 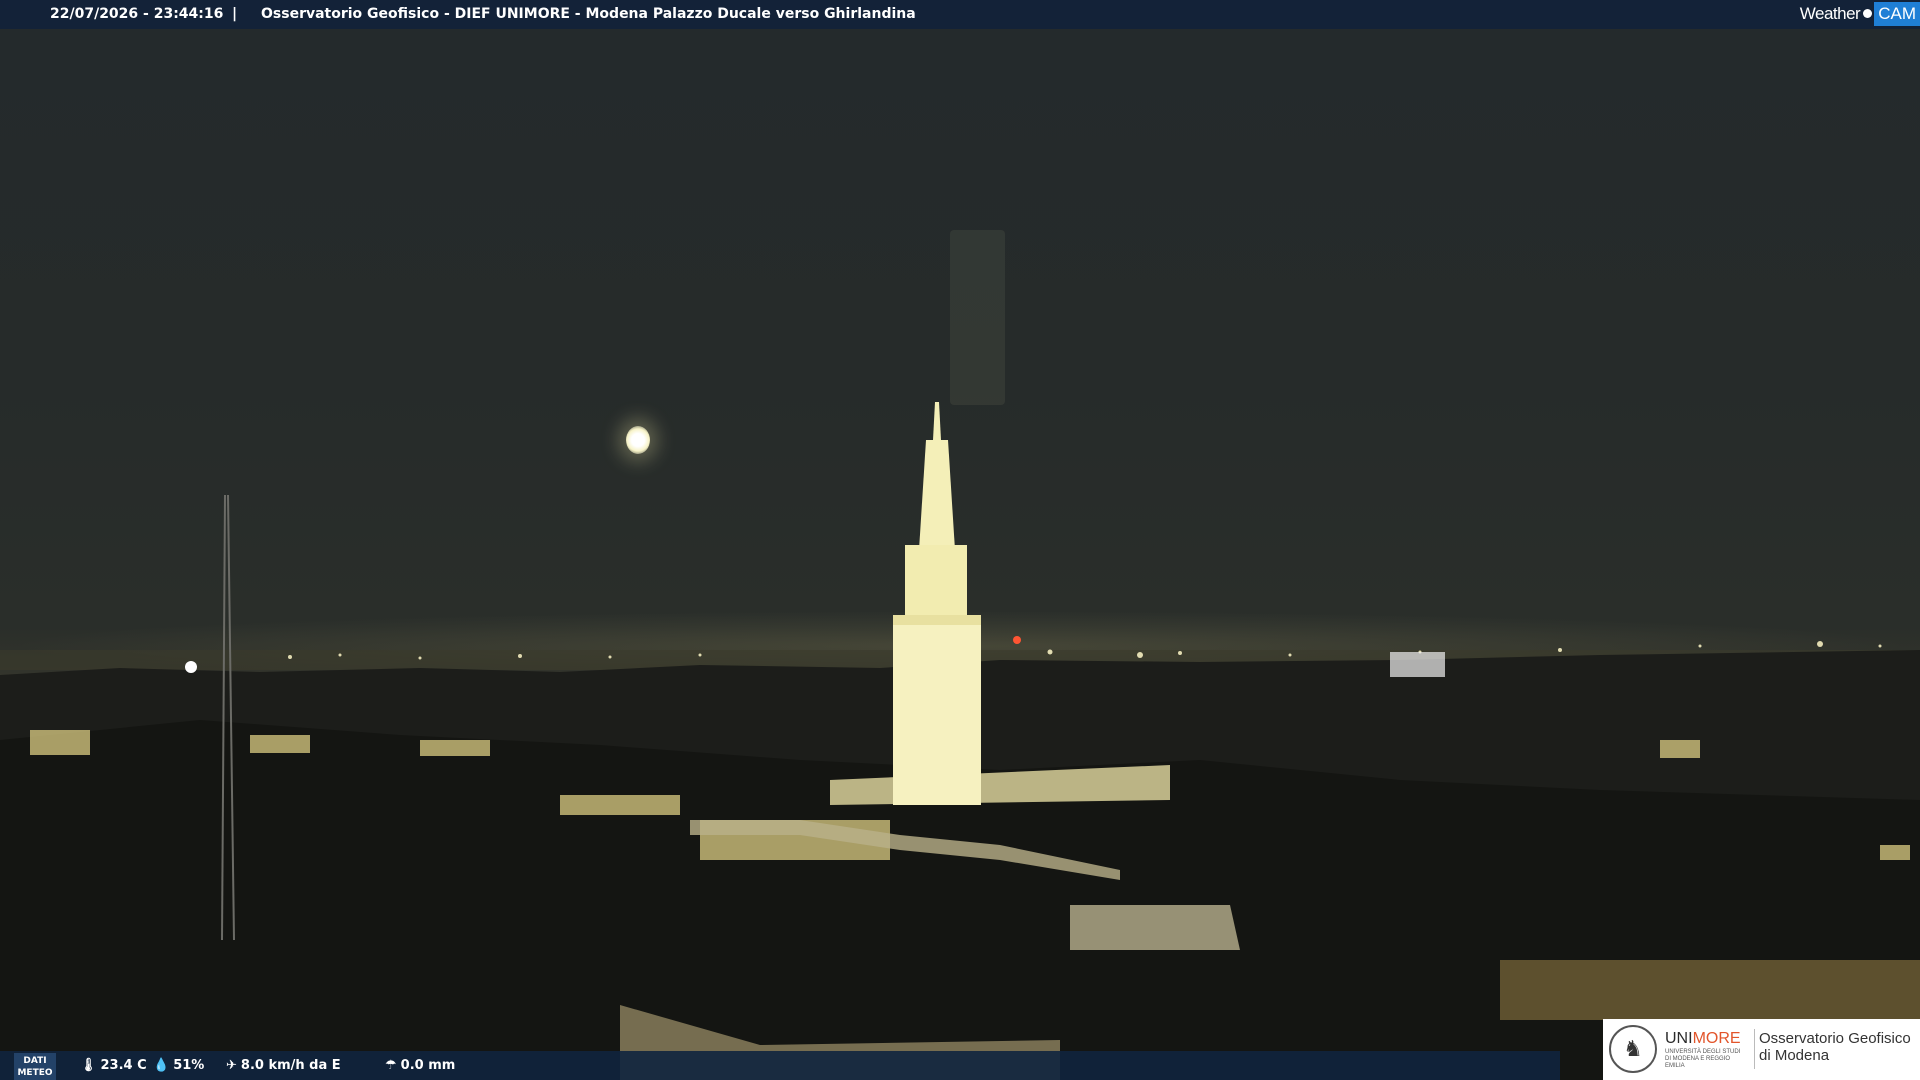 I want to click on weather-label-line2: METEO, so click(x=35, y=1073).